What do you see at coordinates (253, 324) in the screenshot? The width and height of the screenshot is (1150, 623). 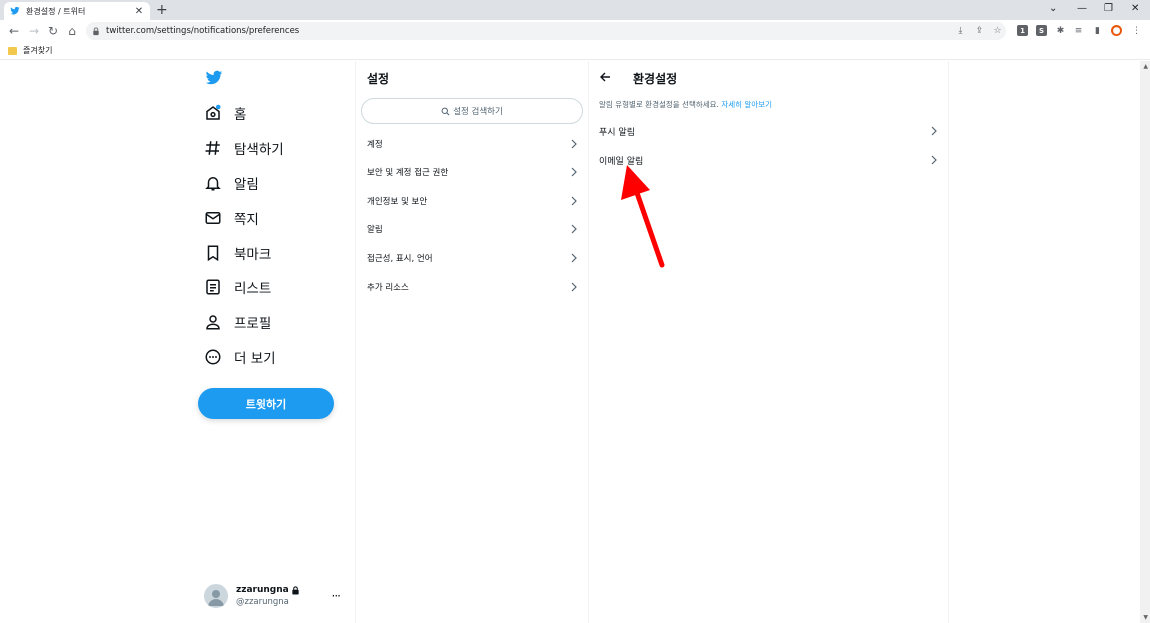 I see `nav-label: 프로필` at bounding box center [253, 324].